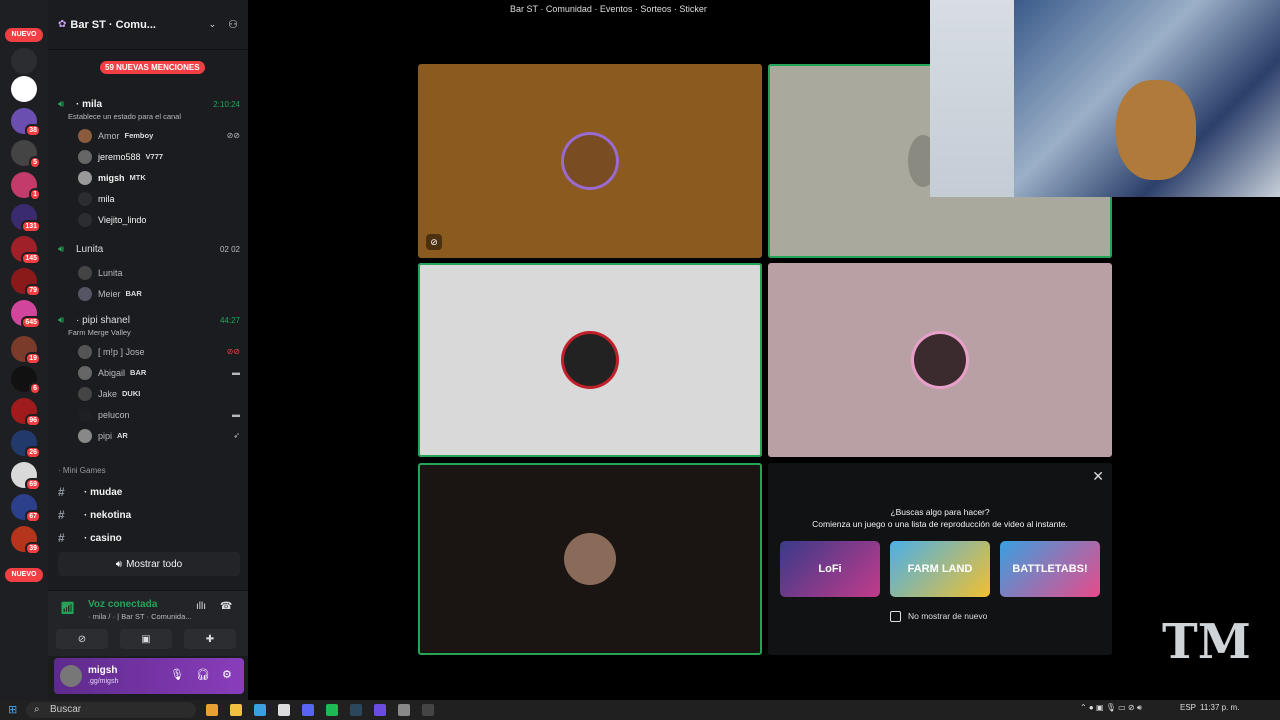 The height and width of the screenshot is (720, 1280). What do you see at coordinates (26, 350) in the screenshot?
I see `server-icon: 19` at bounding box center [26, 350].